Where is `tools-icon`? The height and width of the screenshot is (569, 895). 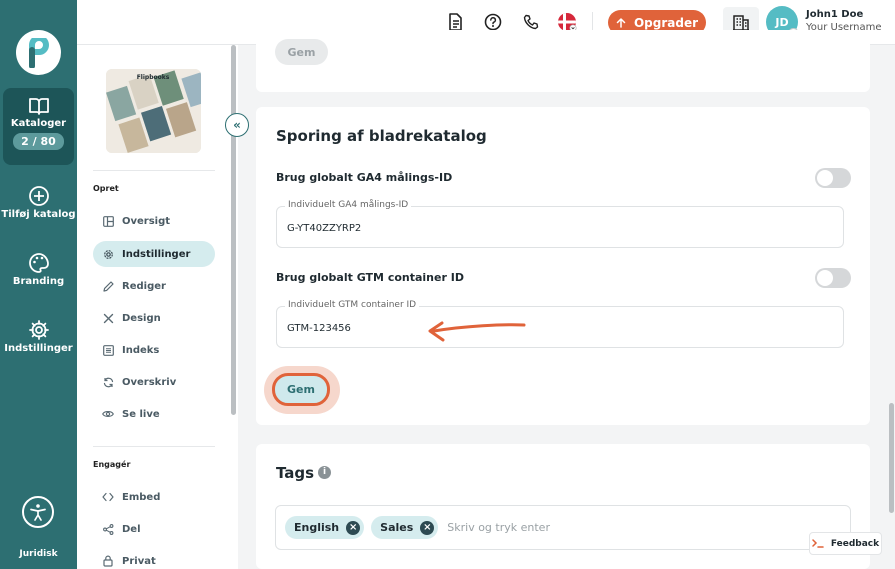 tools-icon is located at coordinates (108, 318).